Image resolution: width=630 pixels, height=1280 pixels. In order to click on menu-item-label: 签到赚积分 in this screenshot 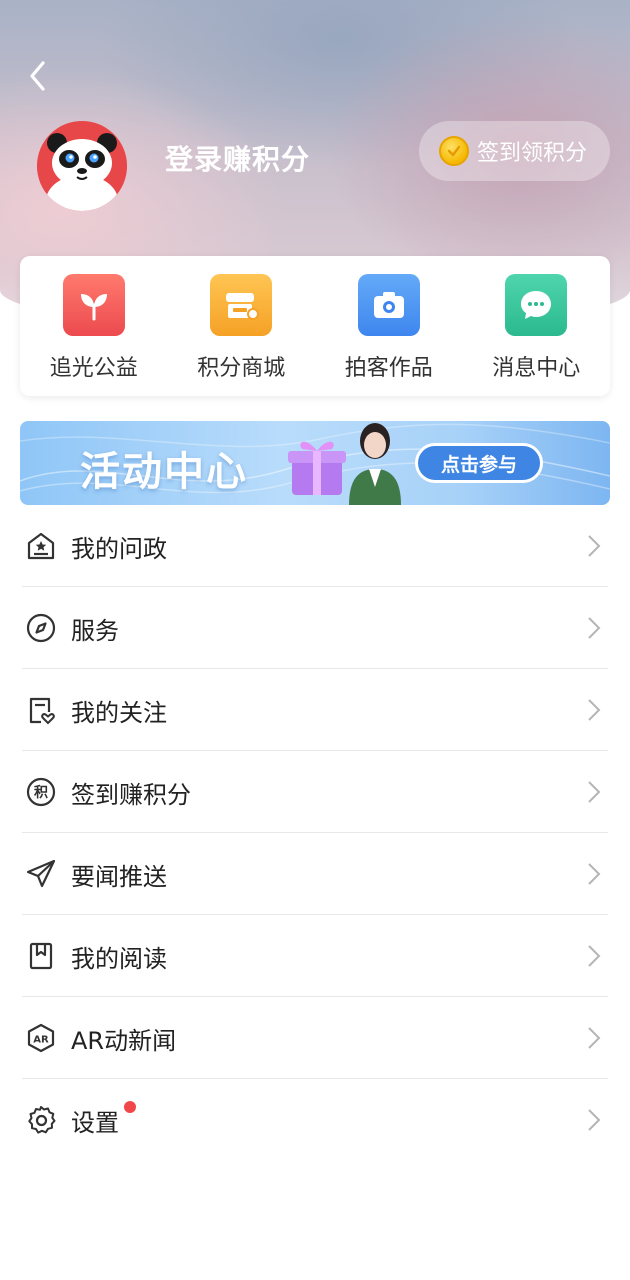, I will do `click(131, 794)`.